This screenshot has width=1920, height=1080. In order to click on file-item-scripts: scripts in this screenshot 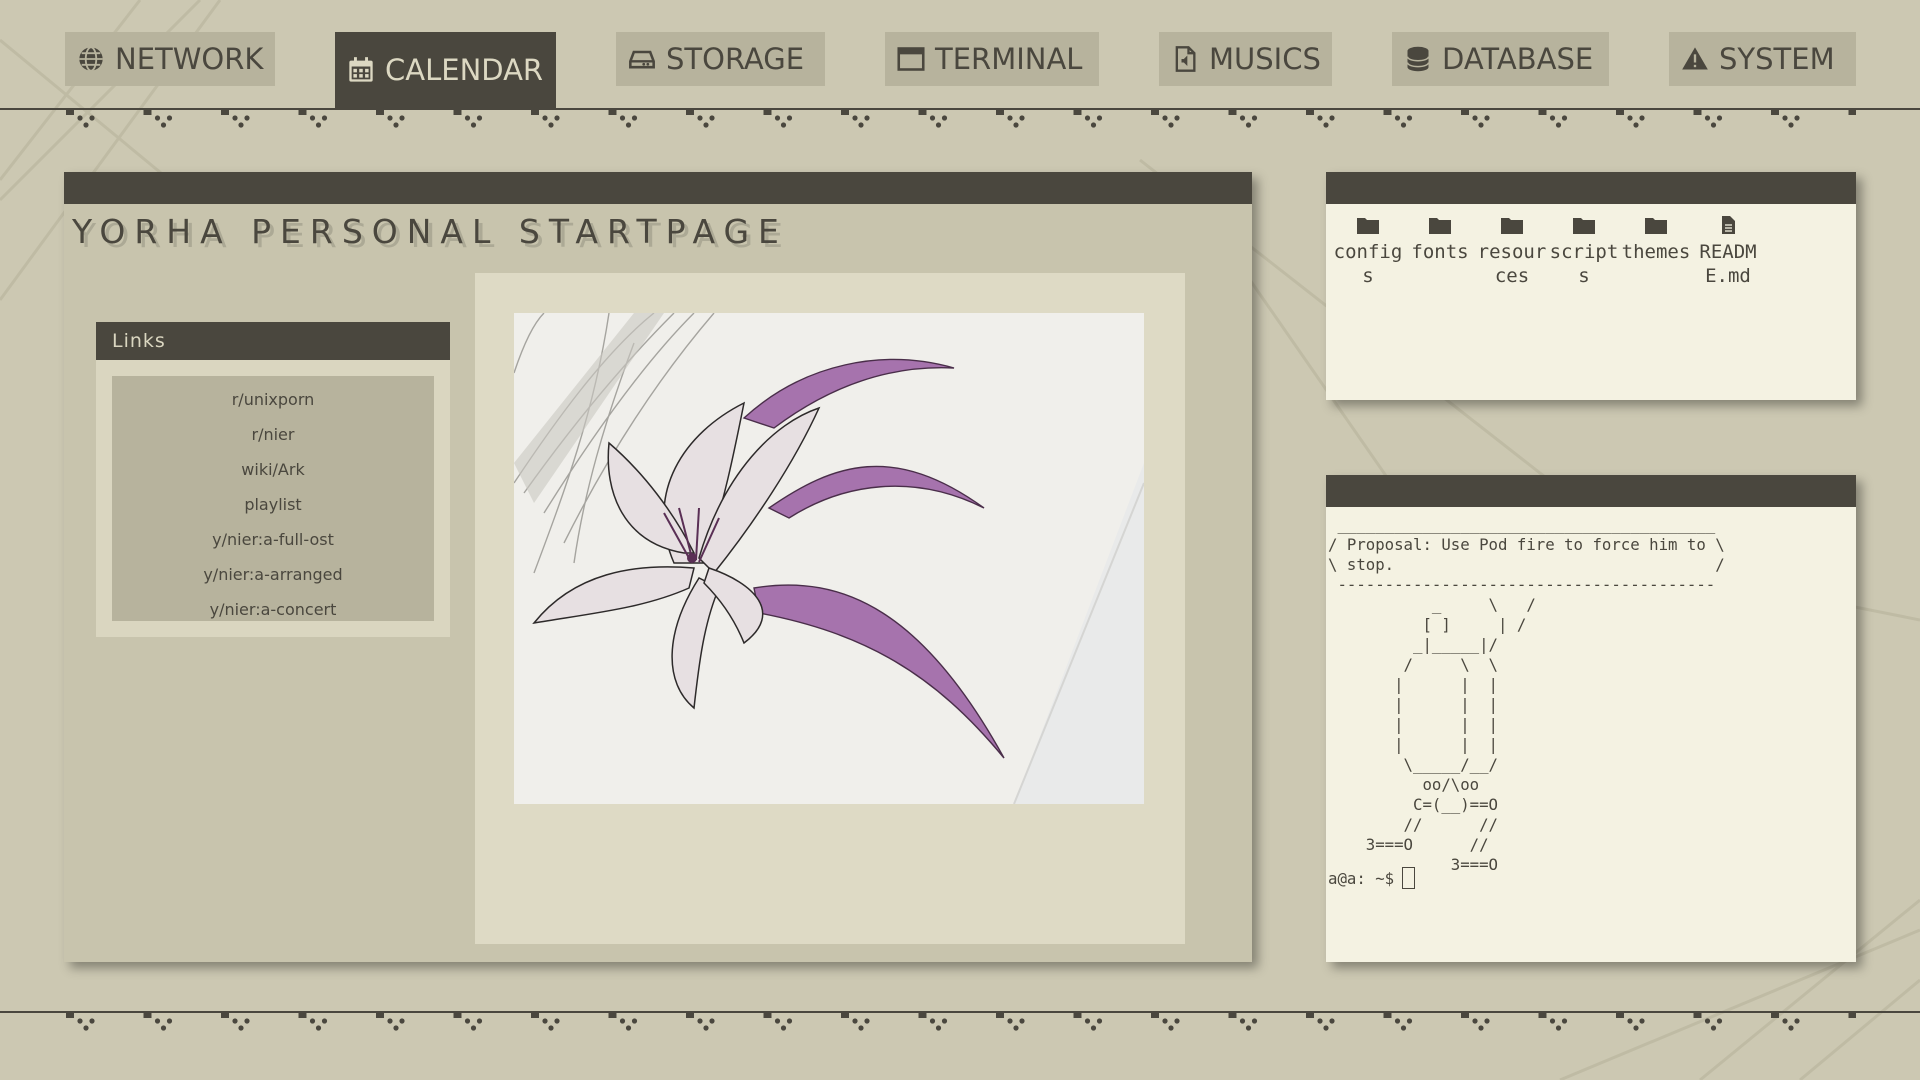, I will do `click(1584, 252)`.